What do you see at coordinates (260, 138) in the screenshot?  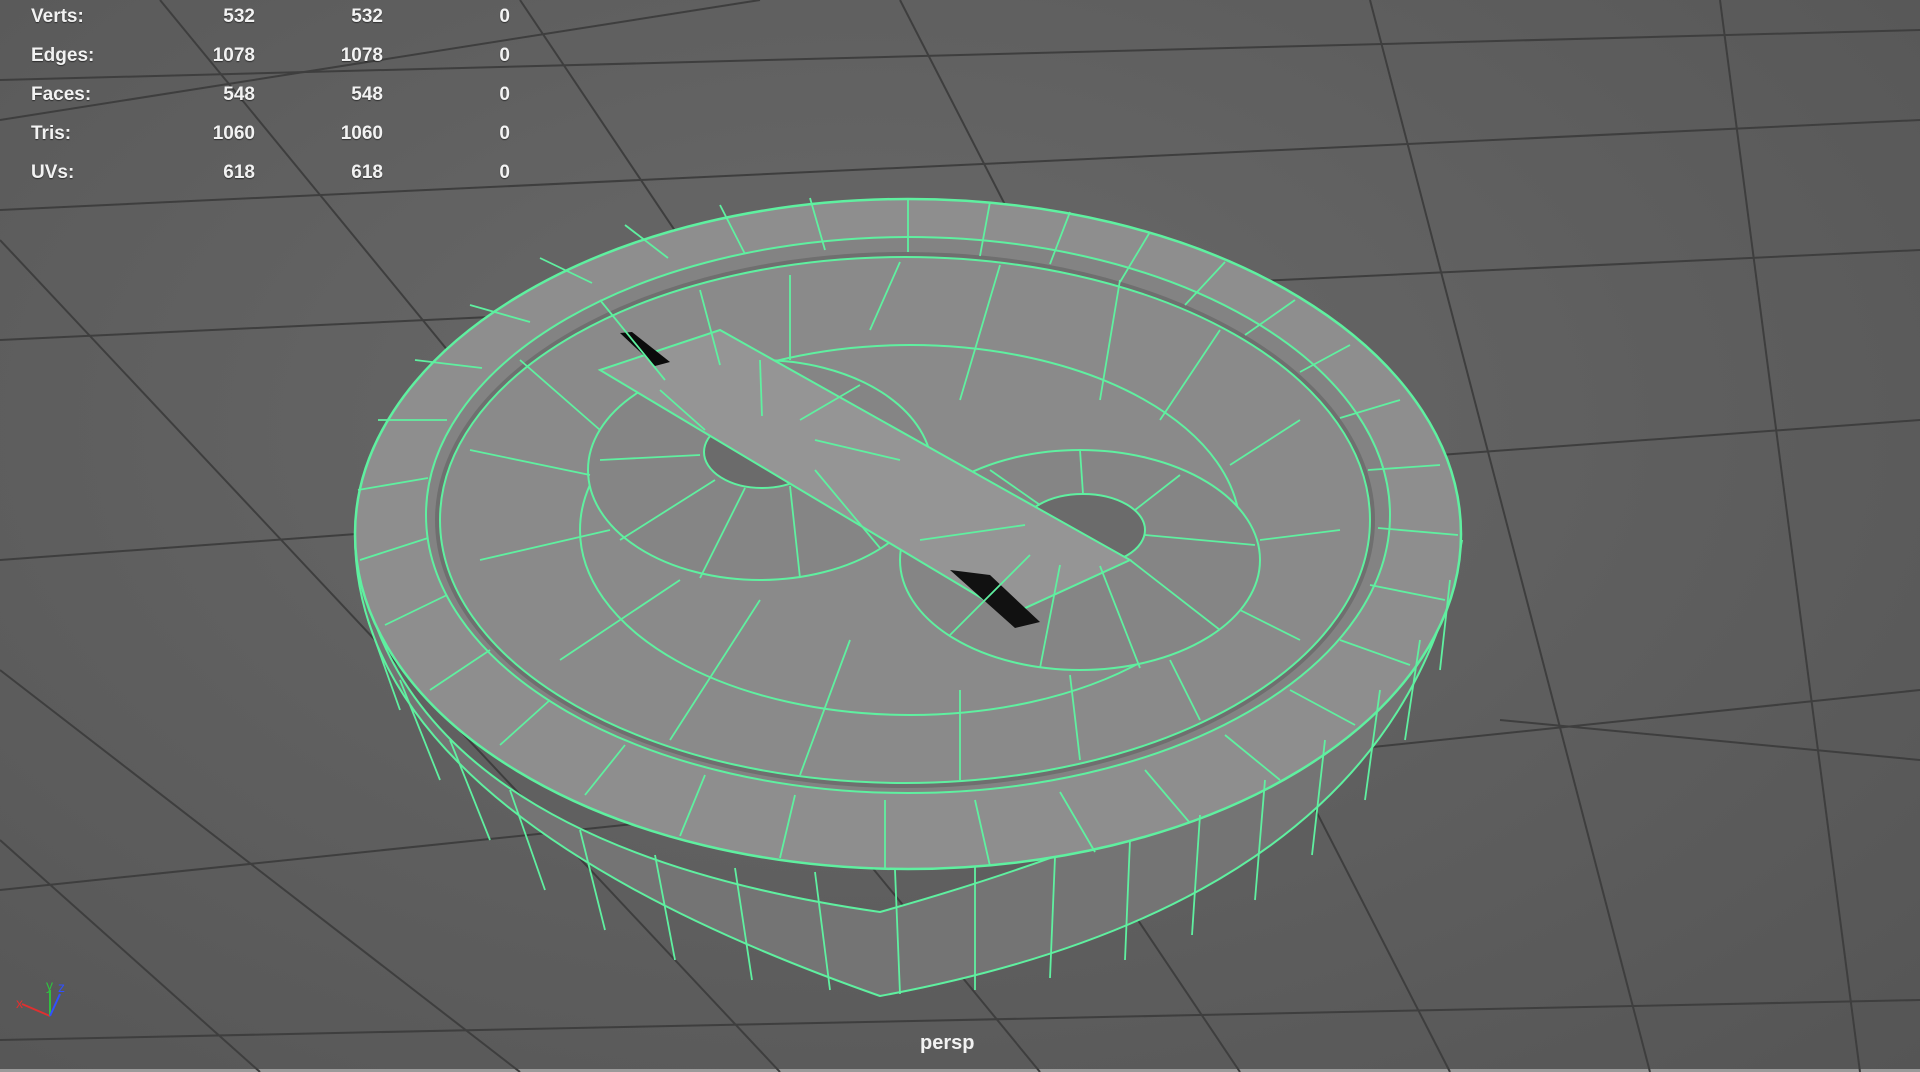 I see `hud-row-tris: Tris: 1060 1060 0` at bounding box center [260, 138].